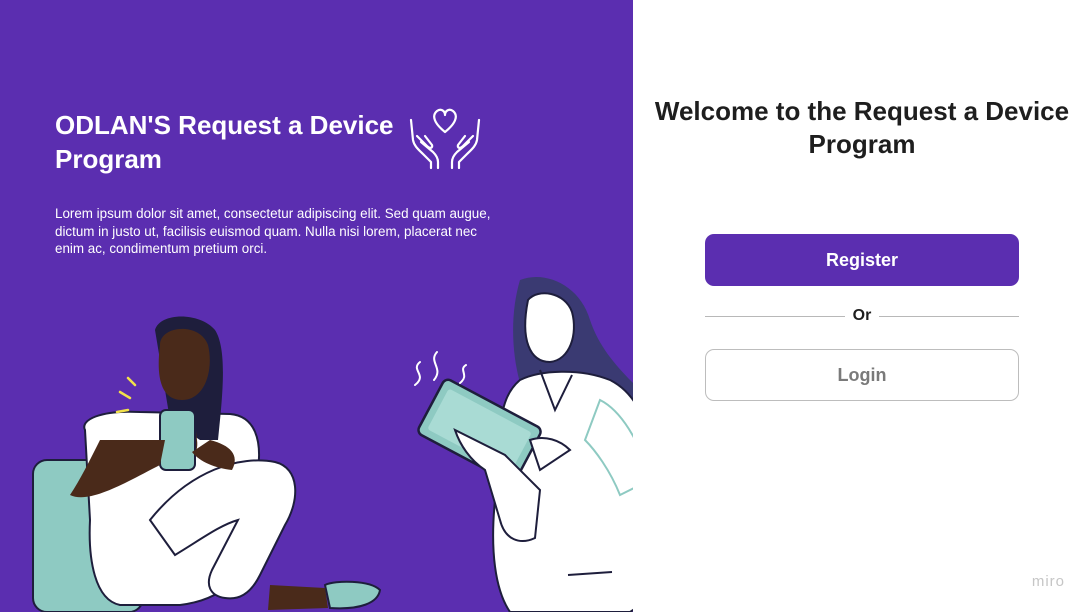  I want to click on divider-line-right, so click(949, 316).